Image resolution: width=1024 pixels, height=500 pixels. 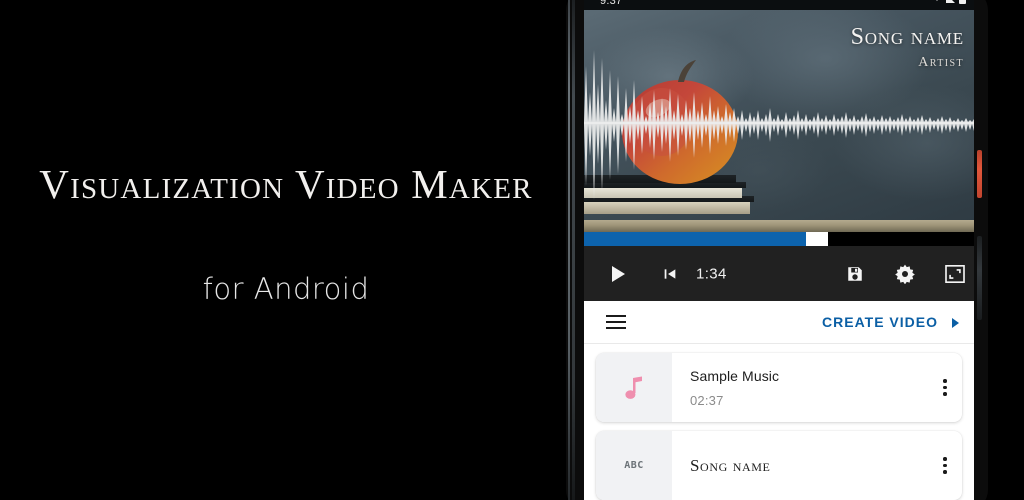 I want to click on chevron-right-icon, so click(x=955, y=323).